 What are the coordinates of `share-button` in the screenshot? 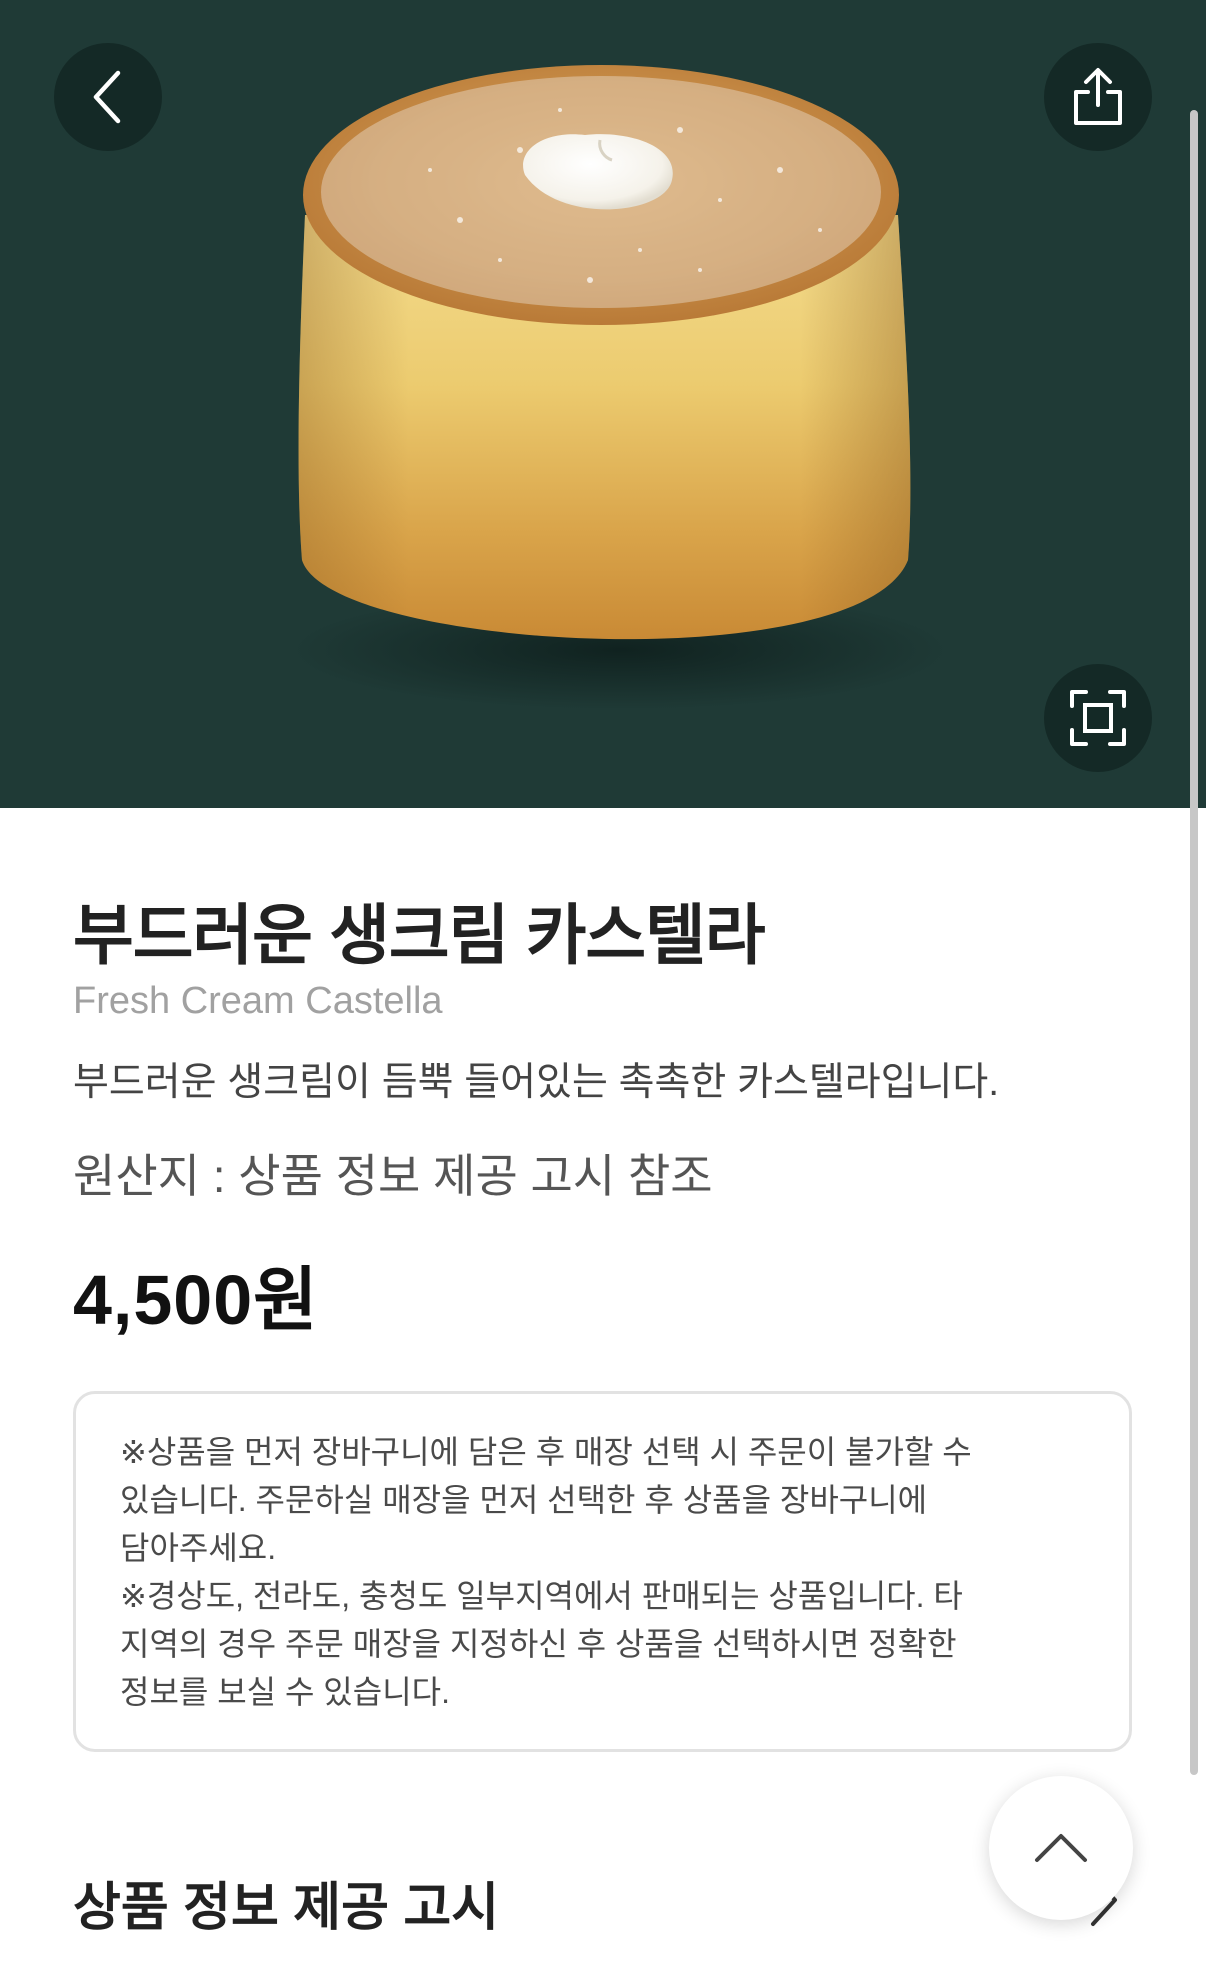 It's located at (1098, 97).